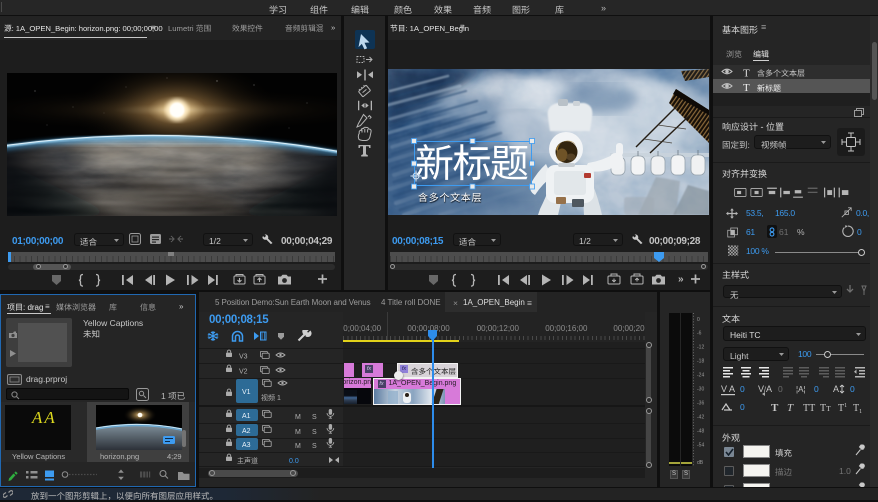 The image size is (878, 502). Describe the element at coordinates (246, 416) in the screenshot. I see `svg-text: A1` at that location.